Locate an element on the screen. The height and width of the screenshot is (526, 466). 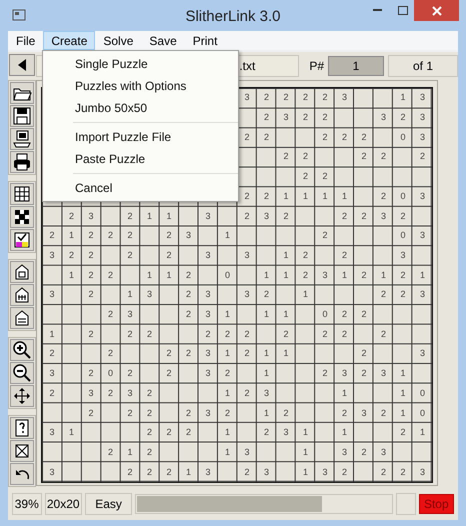
menu-item: Solve is located at coordinates (118, 40).